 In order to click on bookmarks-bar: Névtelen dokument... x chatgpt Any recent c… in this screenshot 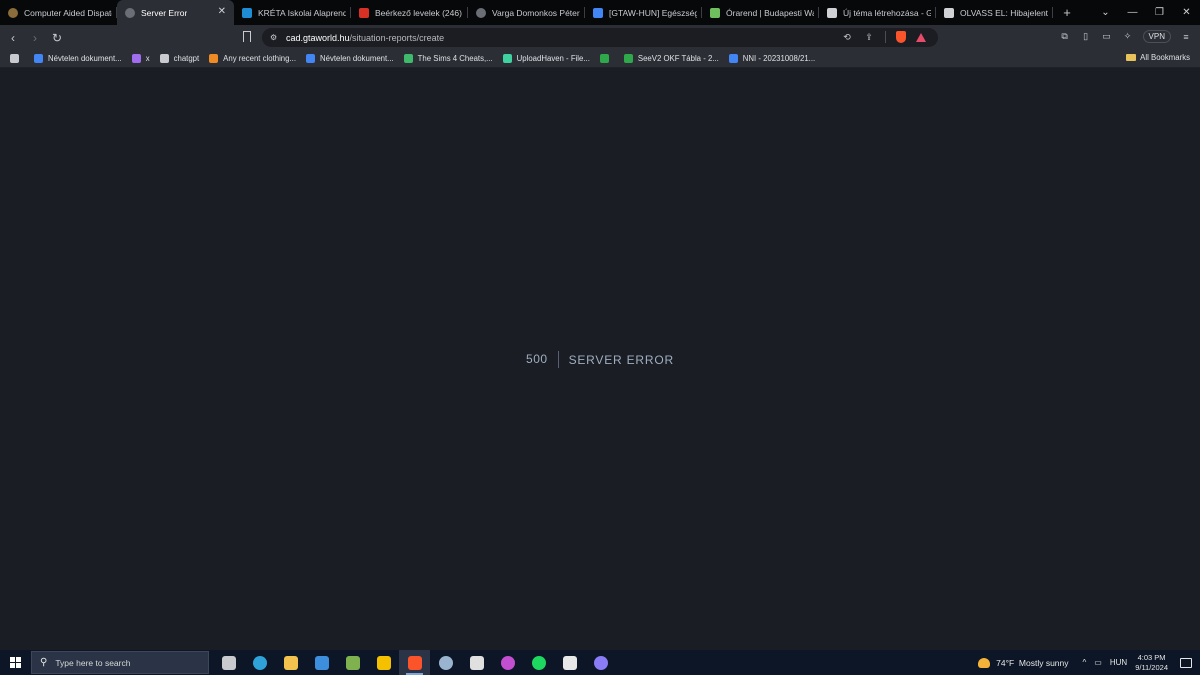, I will do `click(600, 59)`.